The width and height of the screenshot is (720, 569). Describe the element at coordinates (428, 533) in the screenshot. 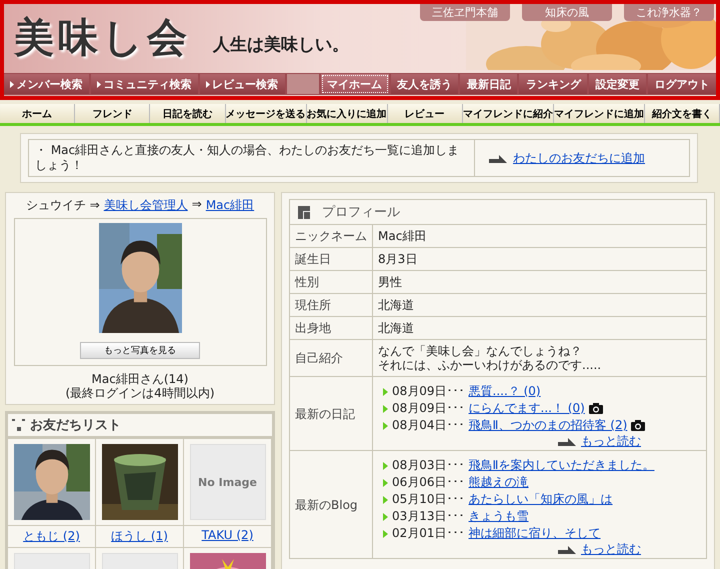

I see `entry-date: 02月01日･･･` at that location.